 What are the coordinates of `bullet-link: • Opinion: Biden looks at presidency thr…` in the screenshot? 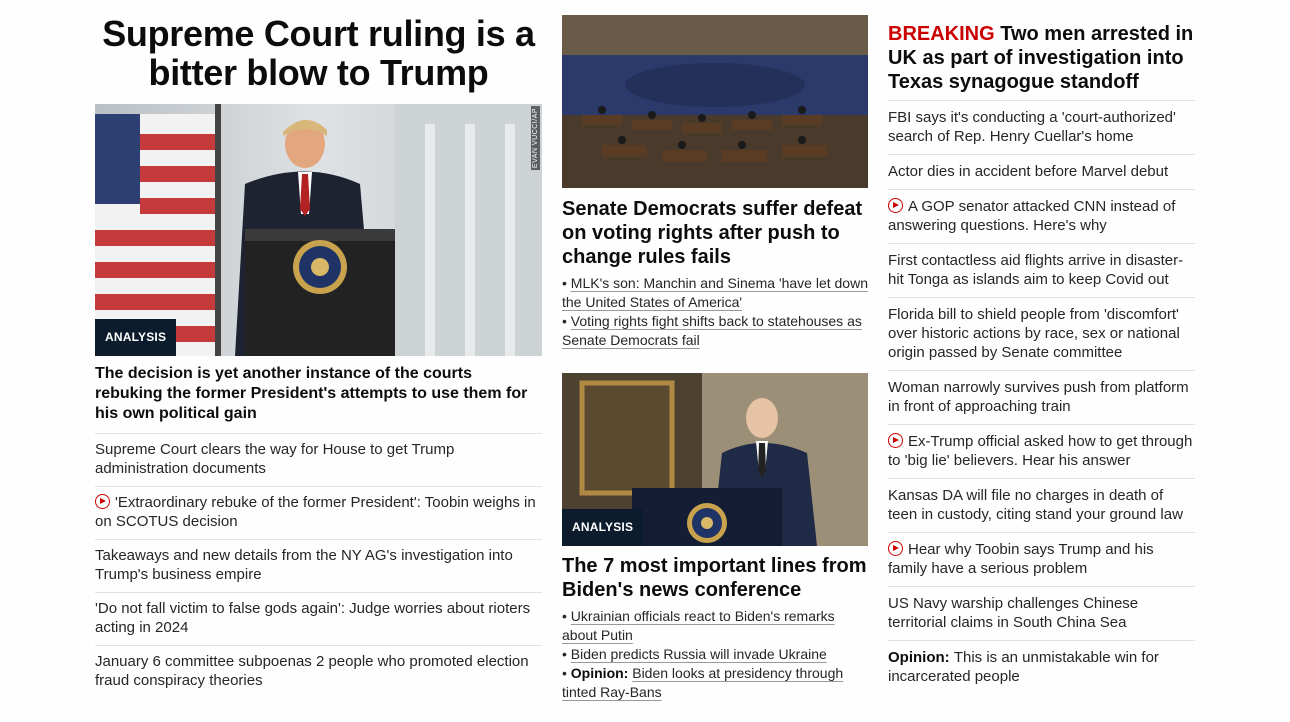 It's located at (715, 683).